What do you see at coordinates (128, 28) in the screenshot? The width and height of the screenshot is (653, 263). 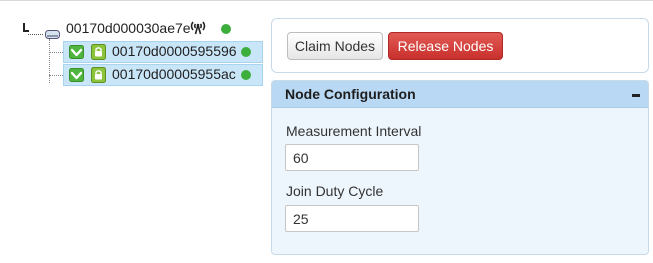 I see `tree-root-label: 00170d000030ae7e` at bounding box center [128, 28].